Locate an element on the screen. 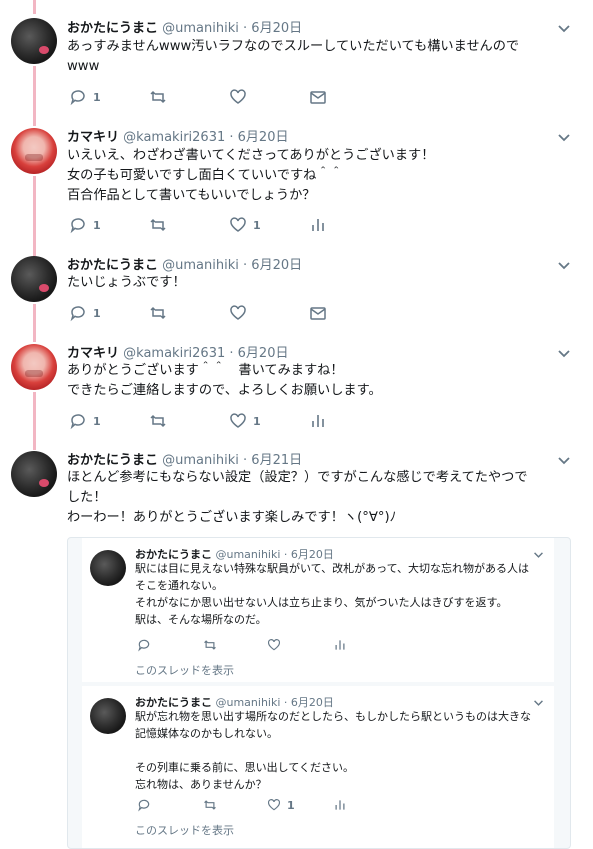  tweet-header: おかたにうまこ @umanihiki · 6月21日 is located at coordinates (184, 458).